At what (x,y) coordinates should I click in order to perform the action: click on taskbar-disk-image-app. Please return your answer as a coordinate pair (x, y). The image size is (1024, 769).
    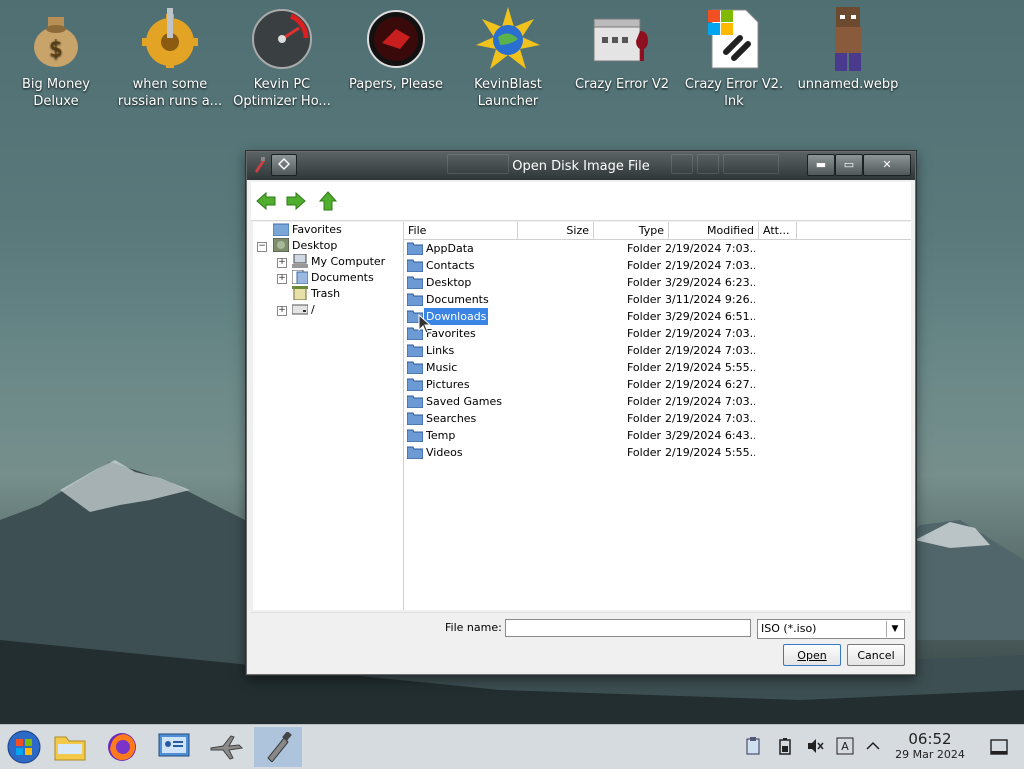
    Looking at the image, I should click on (278, 747).